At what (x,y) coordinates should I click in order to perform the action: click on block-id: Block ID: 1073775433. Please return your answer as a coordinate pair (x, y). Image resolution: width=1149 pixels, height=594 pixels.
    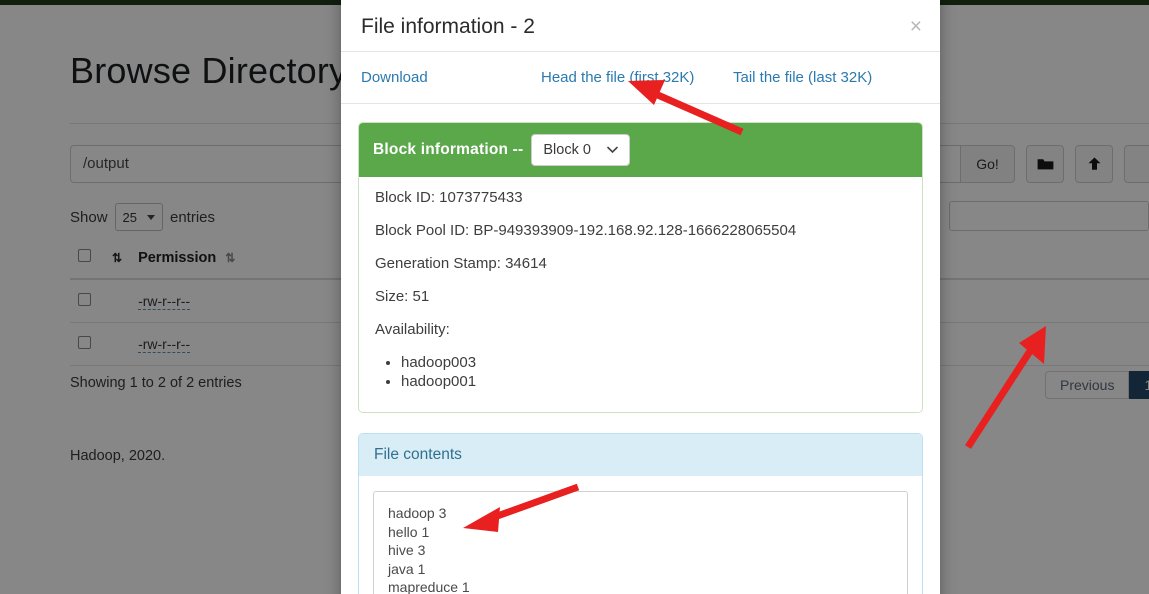
    Looking at the image, I should click on (449, 197).